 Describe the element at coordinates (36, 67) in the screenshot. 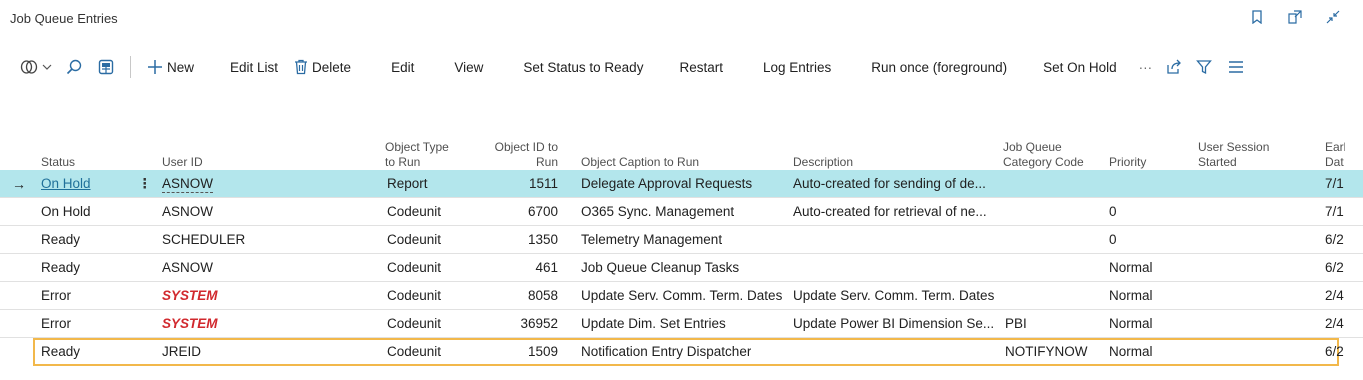

I see `copilot-menu-button` at that location.